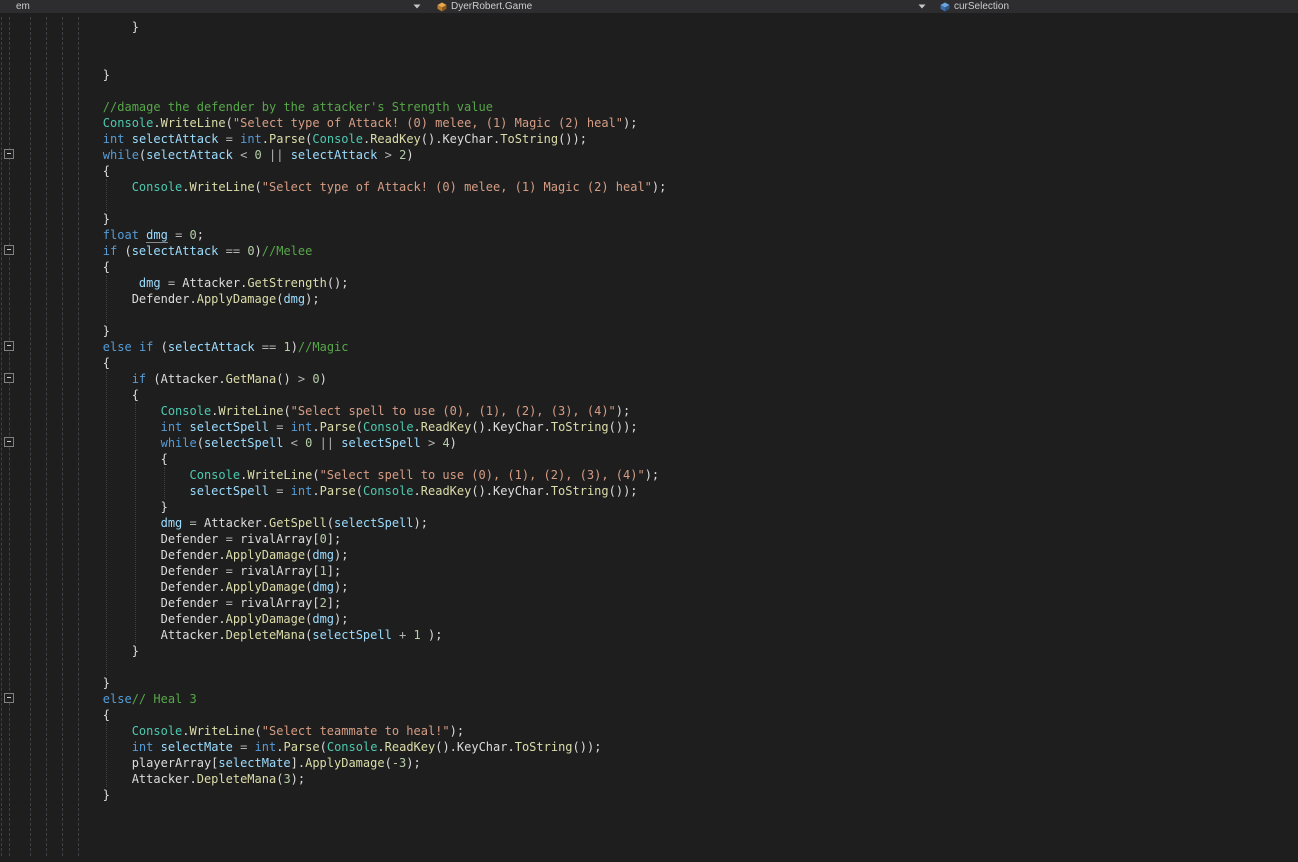 The width and height of the screenshot is (1298, 862). Describe the element at coordinates (492, 6) in the screenshot. I see `type-dropdown-label: DyerRobert.Game` at that location.